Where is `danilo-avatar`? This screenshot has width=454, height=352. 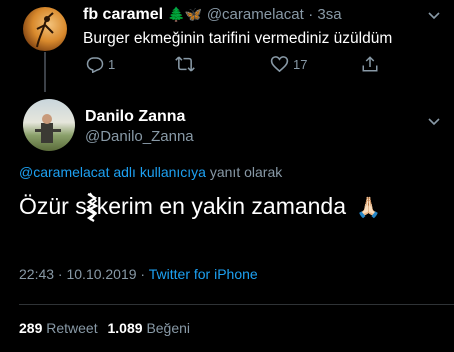 danilo-avatar is located at coordinates (49, 125).